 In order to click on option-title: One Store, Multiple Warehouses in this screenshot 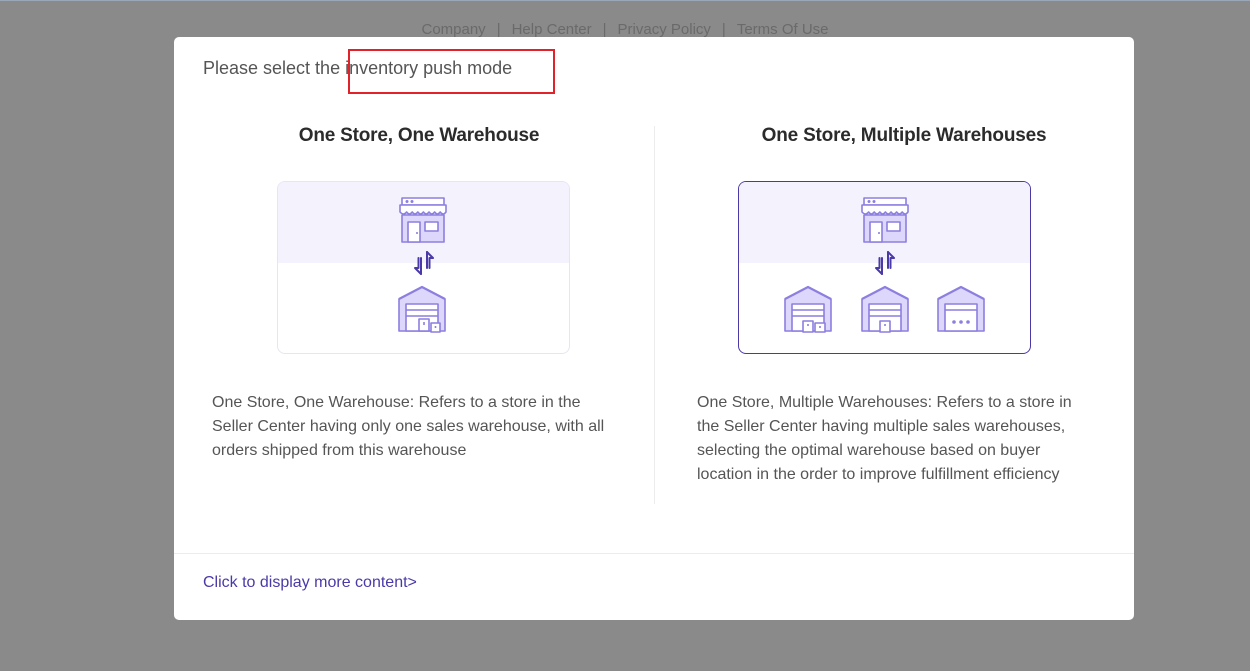, I will do `click(904, 135)`.